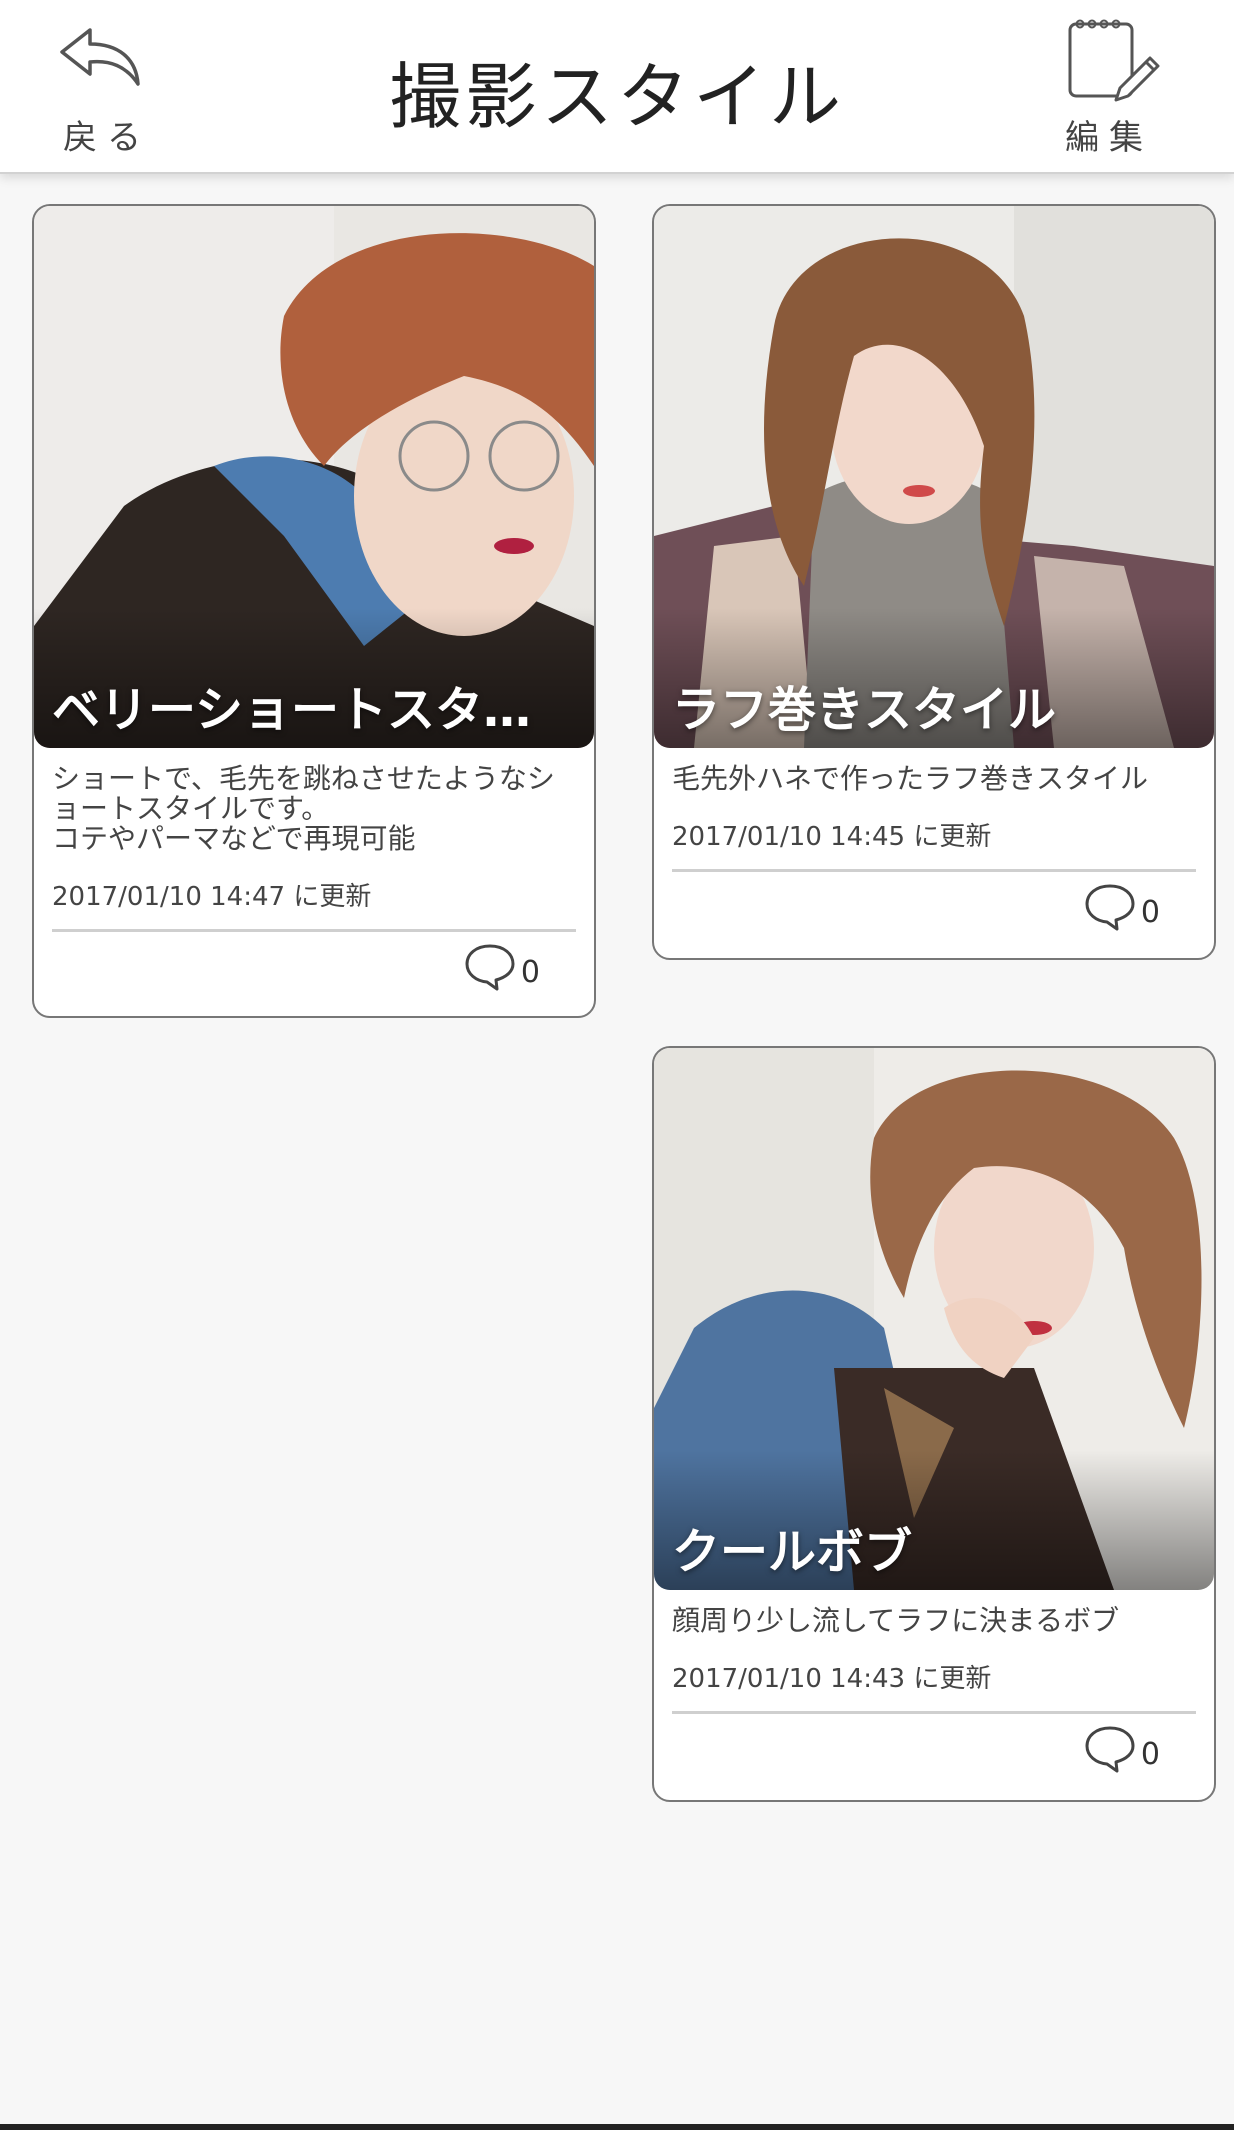 This screenshot has height=2130, width=1234. I want to click on card-description: 顔周り少し流してラフに決まるボブ, so click(896, 1620).